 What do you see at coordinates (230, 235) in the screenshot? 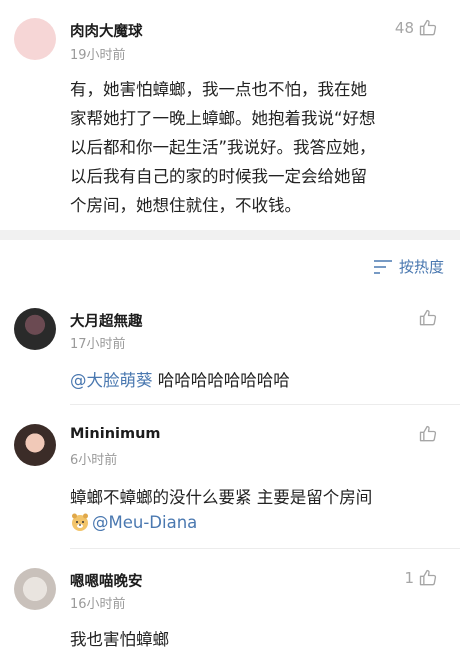
I see `section-divider` at bounding box center [230, 235].